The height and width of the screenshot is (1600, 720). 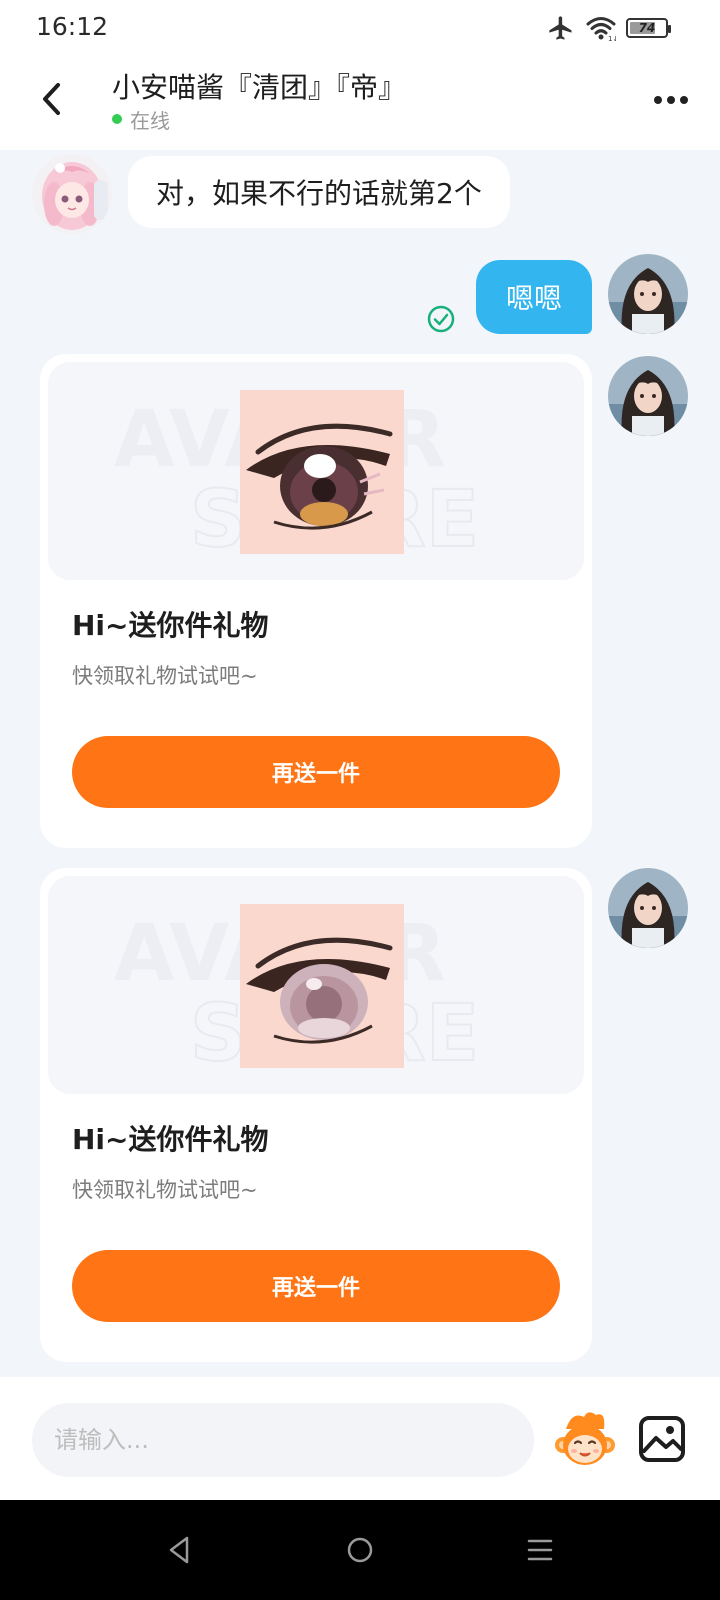 What do you see at coordinates (612, 38) in the screenshot?
I see `svg-text: 1↓` at bounding box center [612, 38].